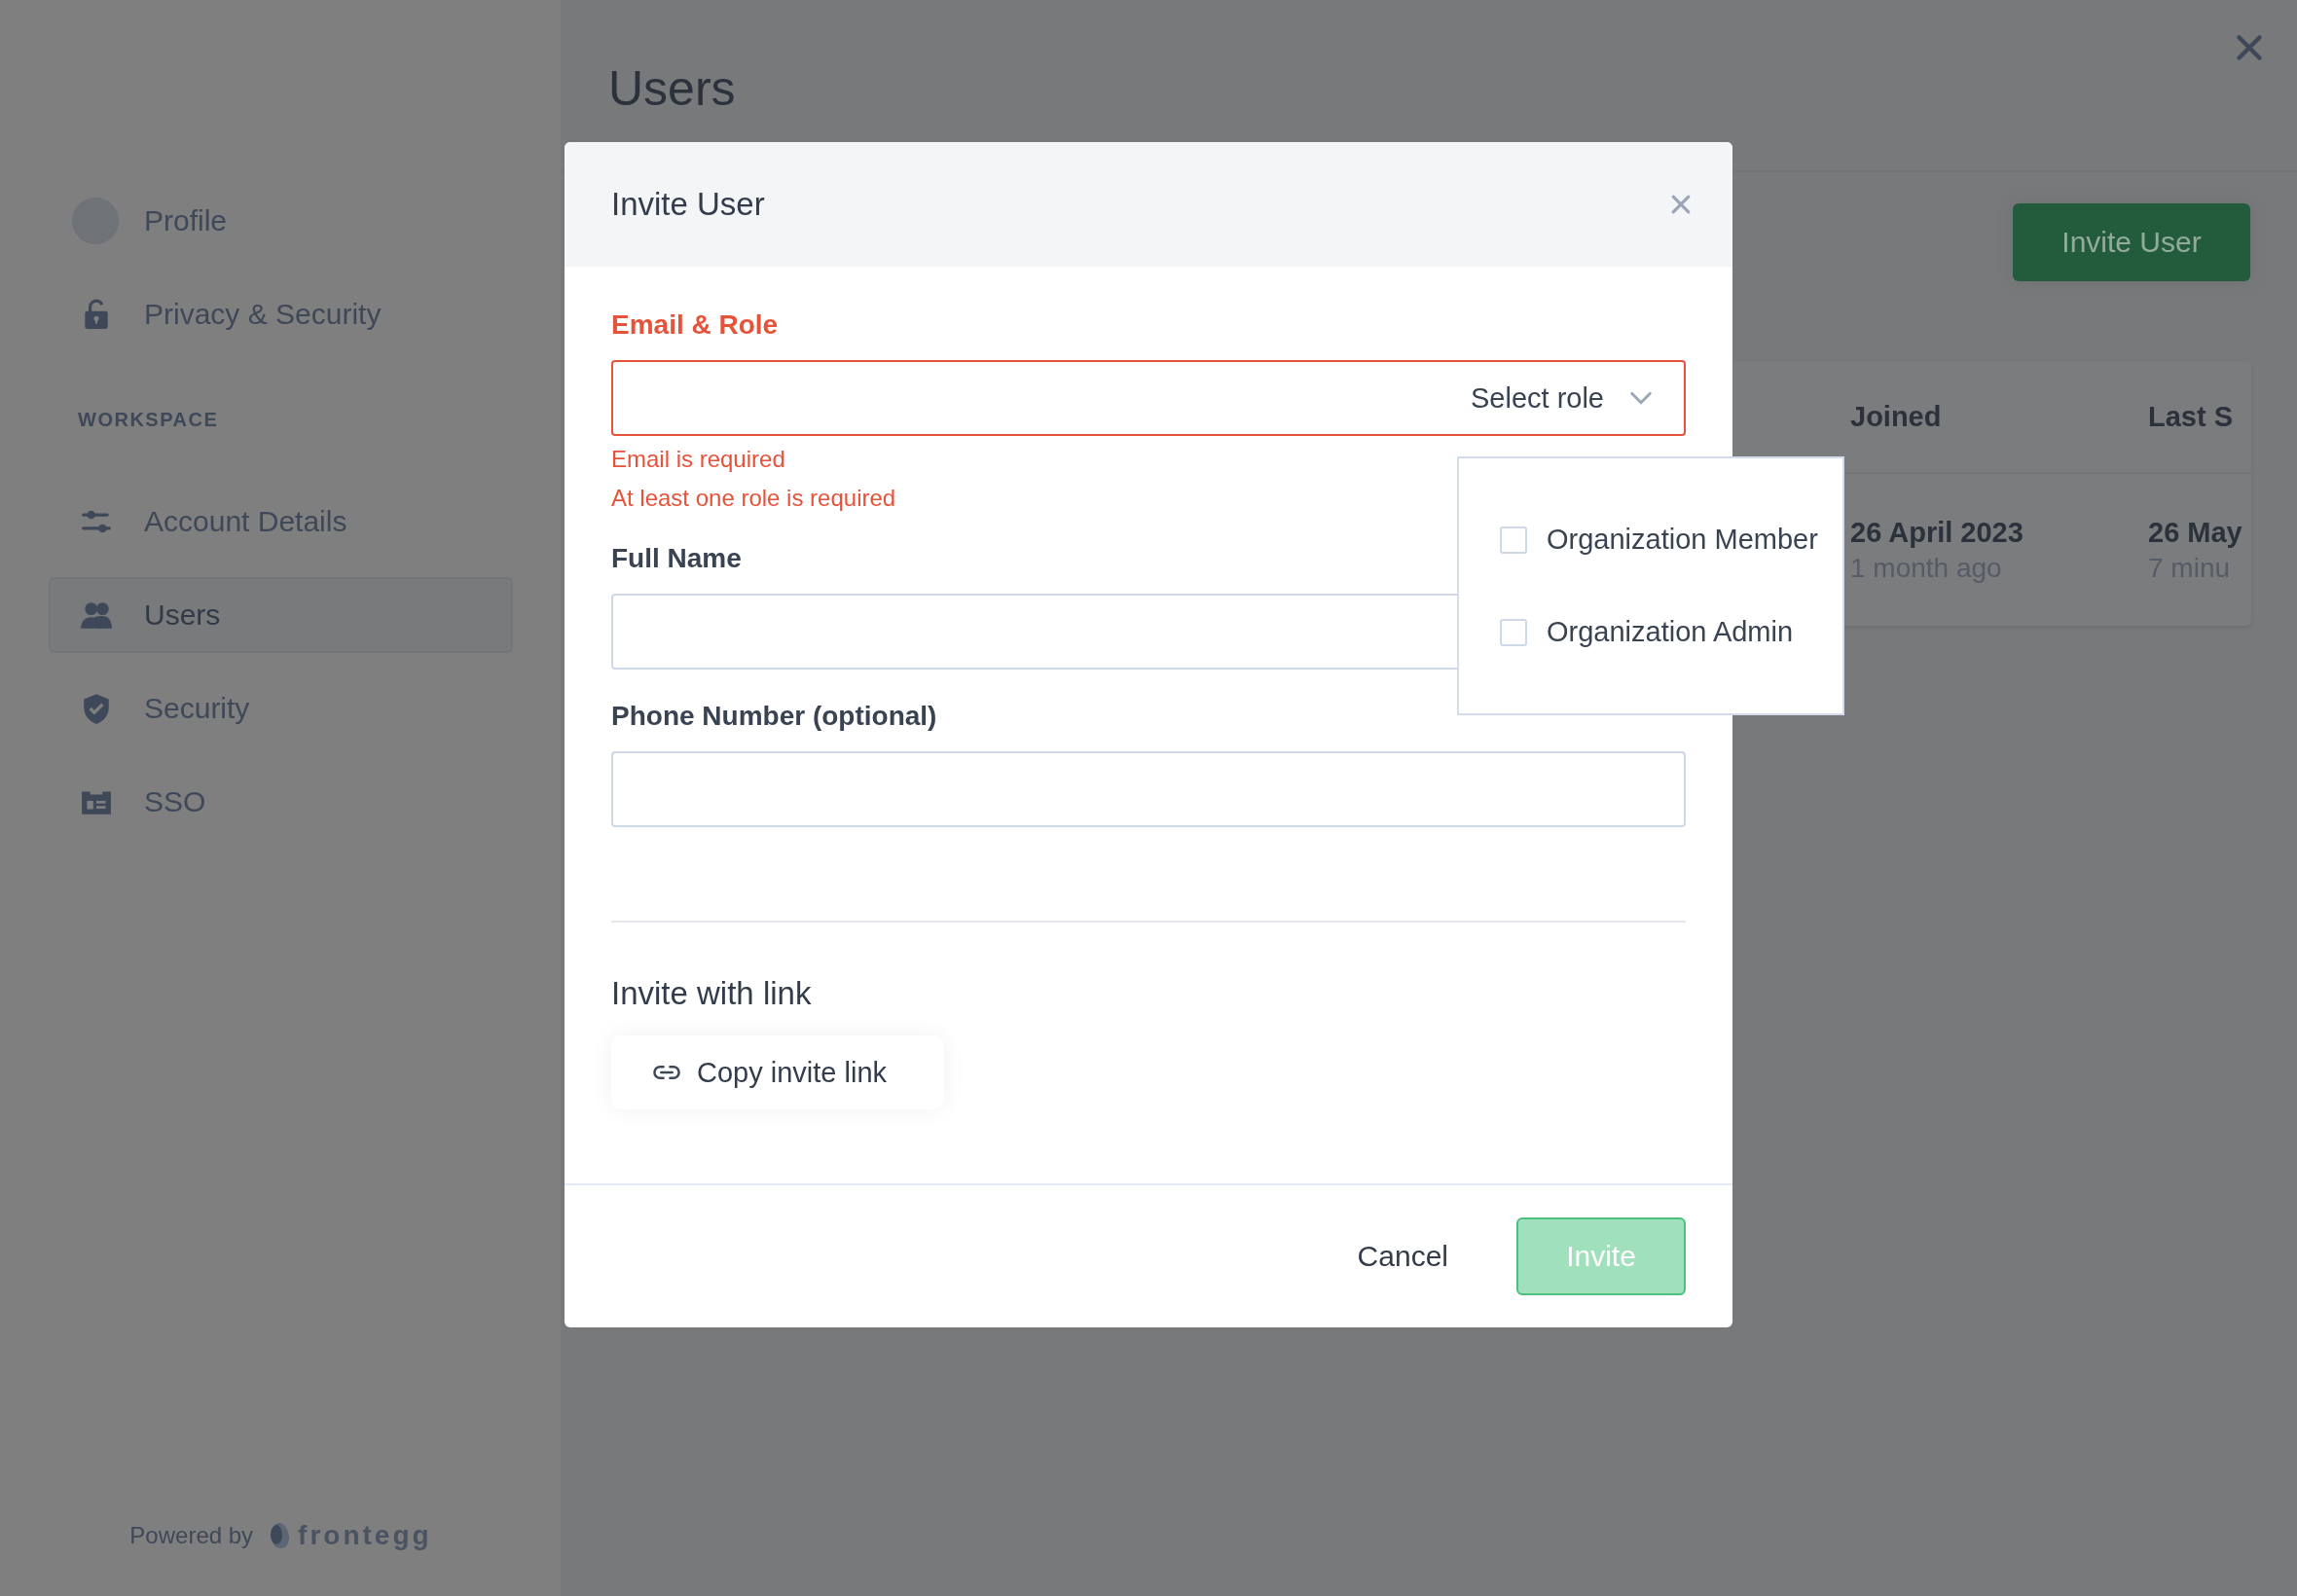 This screenshot has width=2297, height=1596. Describe the element at coordinates (774, 716) in the screenshot. I see `field-label: Phone Number (optional)` at that location.